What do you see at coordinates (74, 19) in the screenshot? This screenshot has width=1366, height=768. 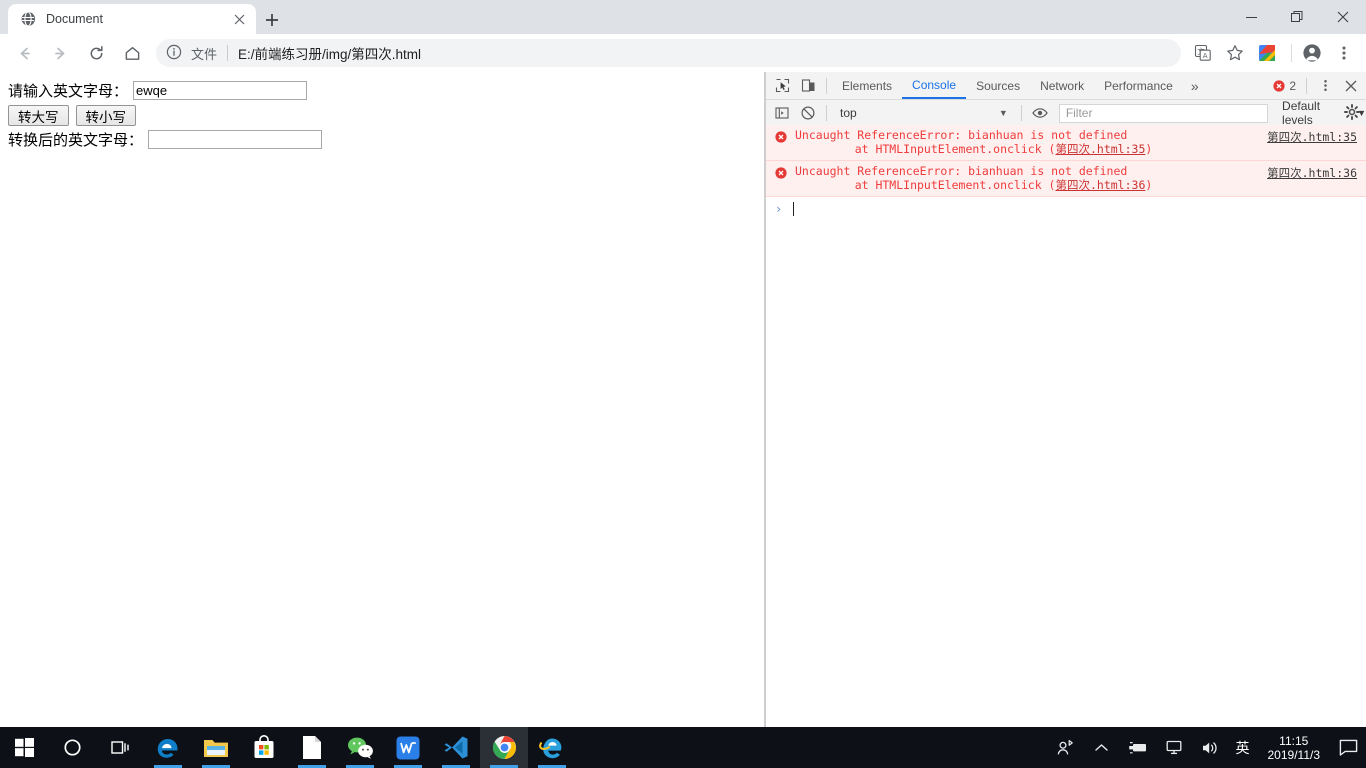 I see `tab-title: Document` at bounding box center [74, 19].